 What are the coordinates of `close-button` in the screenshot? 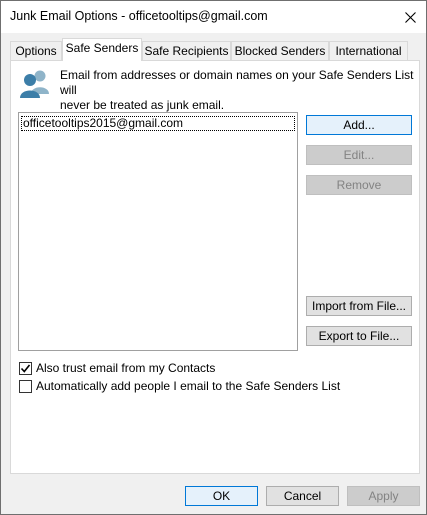 It's located at (410, 17).